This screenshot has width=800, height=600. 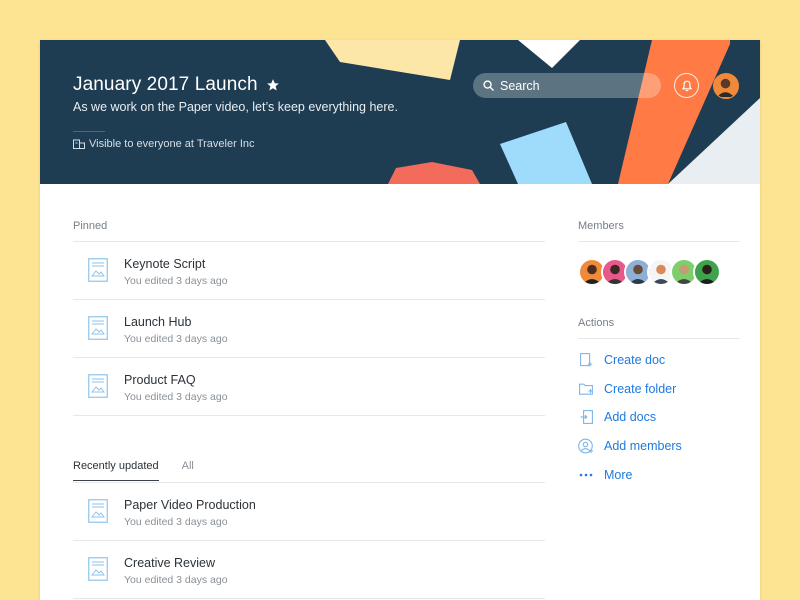 I want to click on create-folder-action: Create folder, so click(x=627, y=389).